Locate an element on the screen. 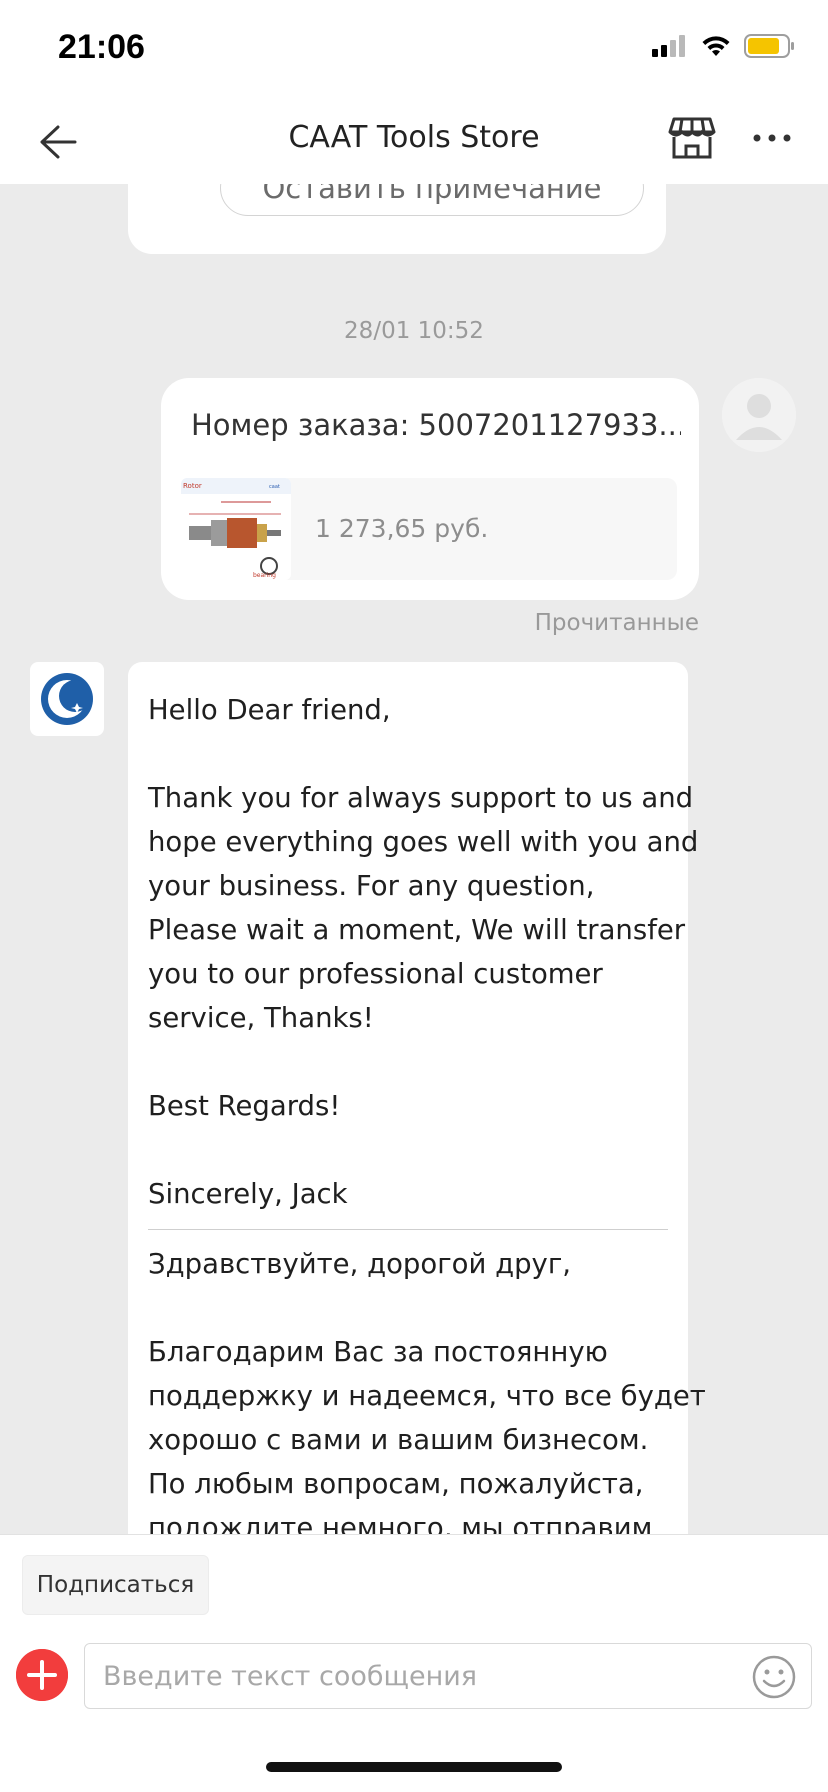 Image resolution: width=828 pixels, height=1792 pixels. subscribe-button: Подписаться is located at coordinates (115, 1585).